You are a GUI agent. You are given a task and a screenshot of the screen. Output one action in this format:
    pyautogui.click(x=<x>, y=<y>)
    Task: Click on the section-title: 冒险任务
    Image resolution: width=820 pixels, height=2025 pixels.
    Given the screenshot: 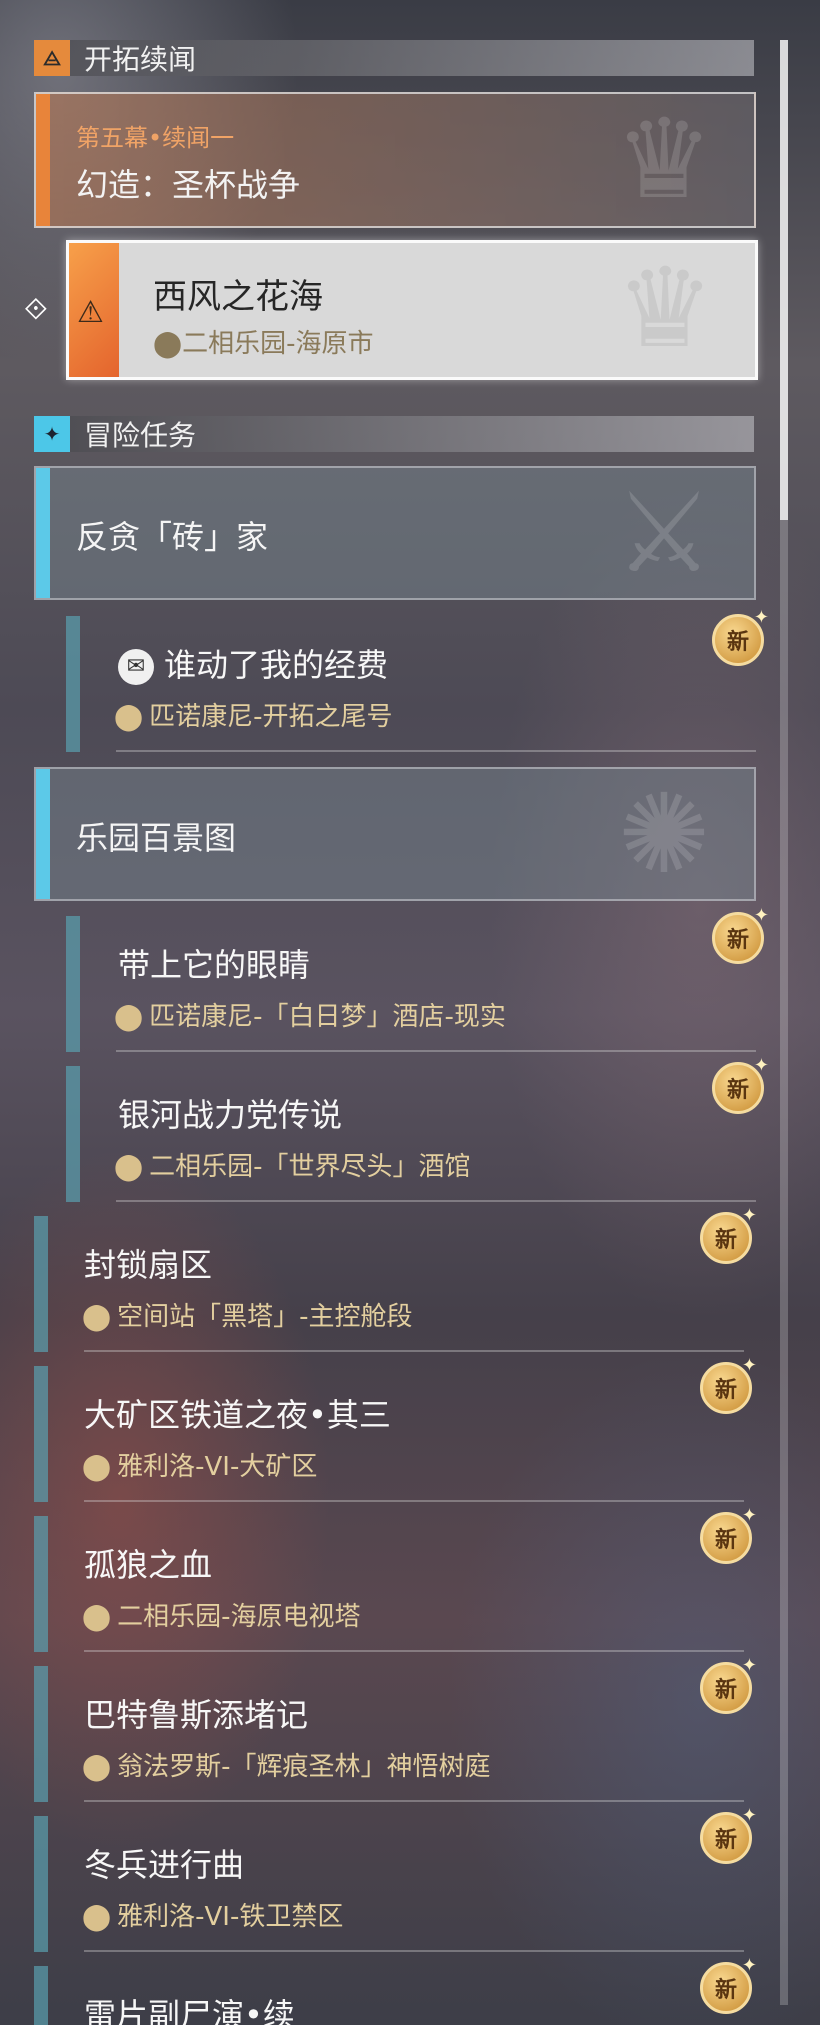 What is the action you would take?
    pyautogui.click(x=140, y=435)
    